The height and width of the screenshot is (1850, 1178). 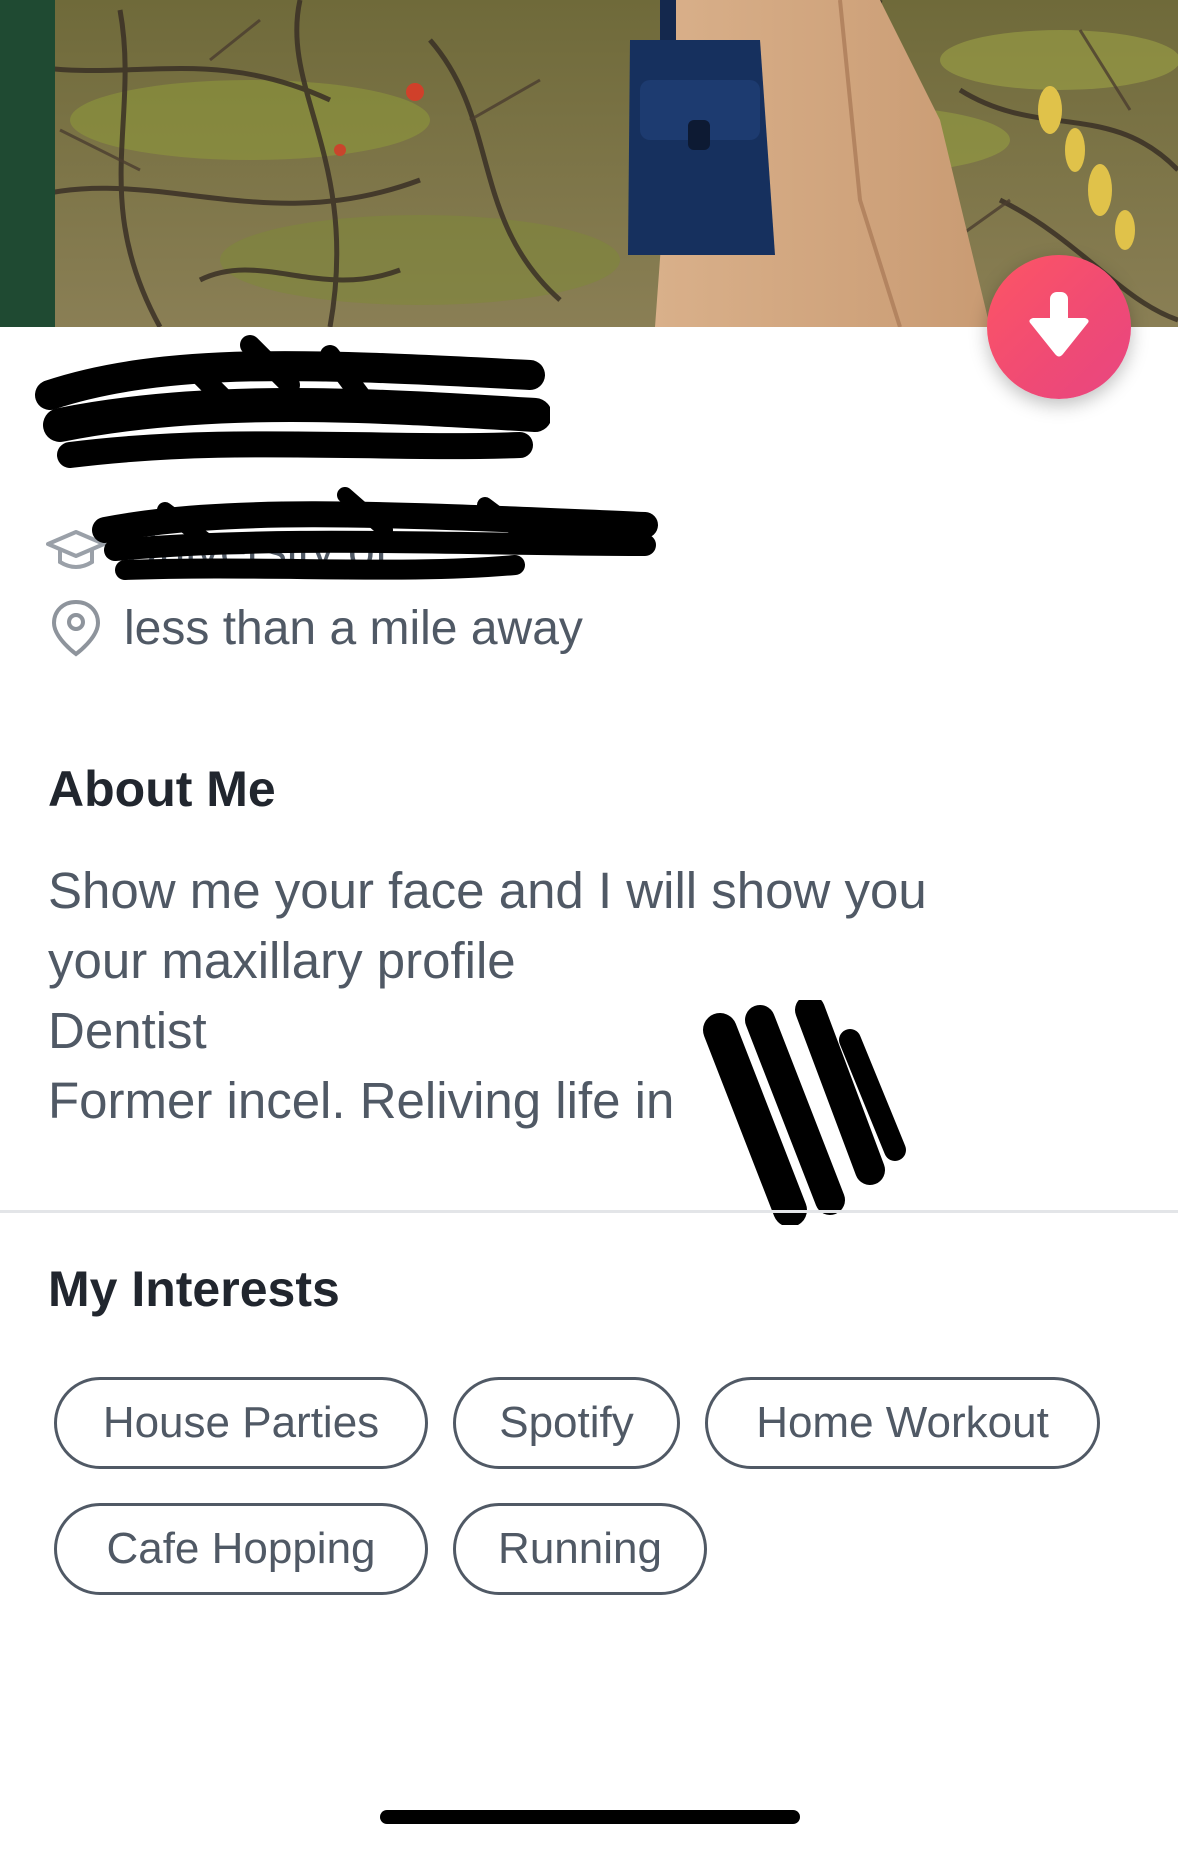 What do you see at coordinates (1059, 324) in the screenshot?
I see `arrow-down-icon` at bounding box center [1059, 324].